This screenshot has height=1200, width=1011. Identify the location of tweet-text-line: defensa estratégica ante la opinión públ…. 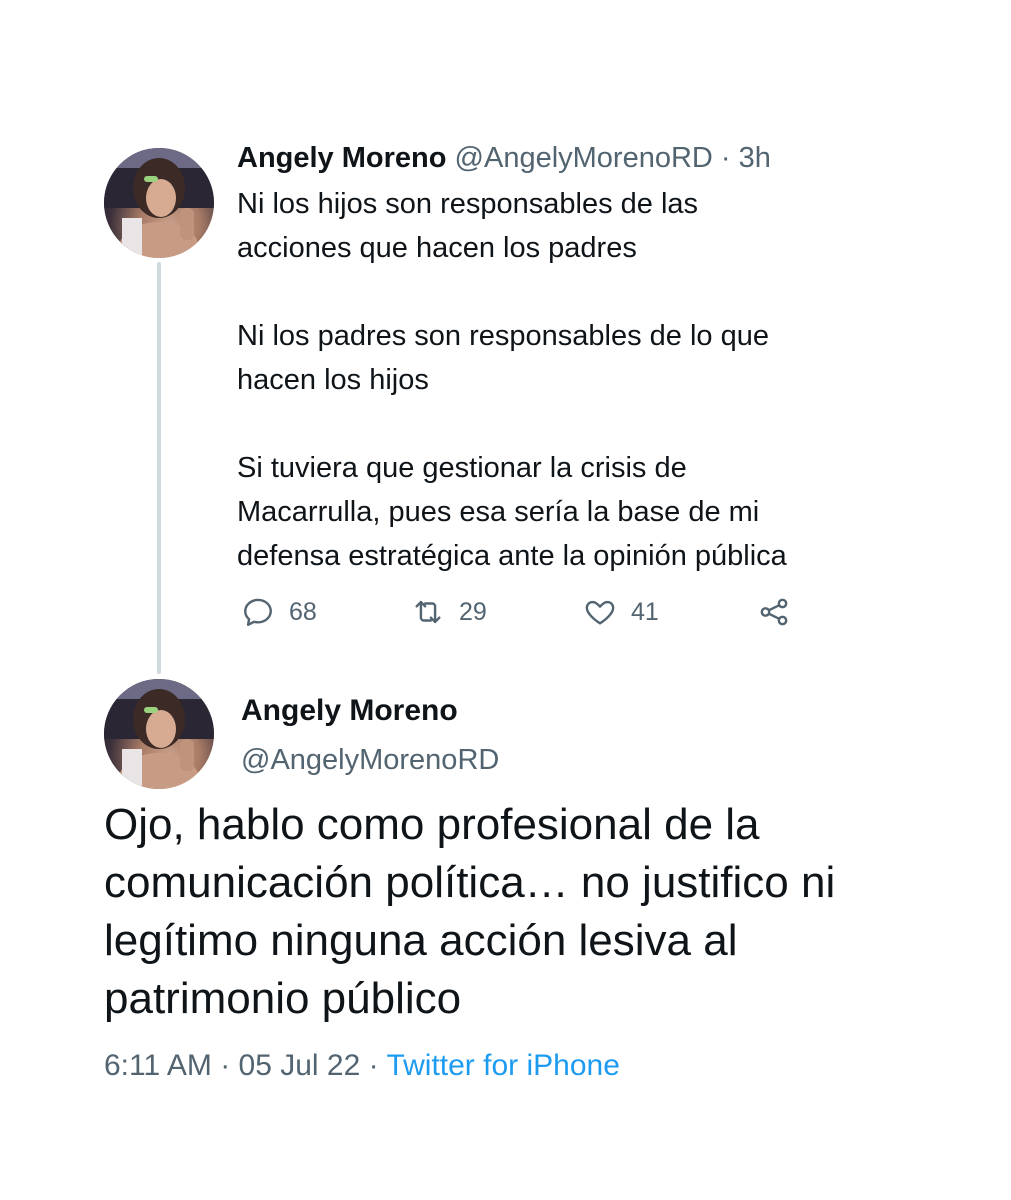
(512, 556).